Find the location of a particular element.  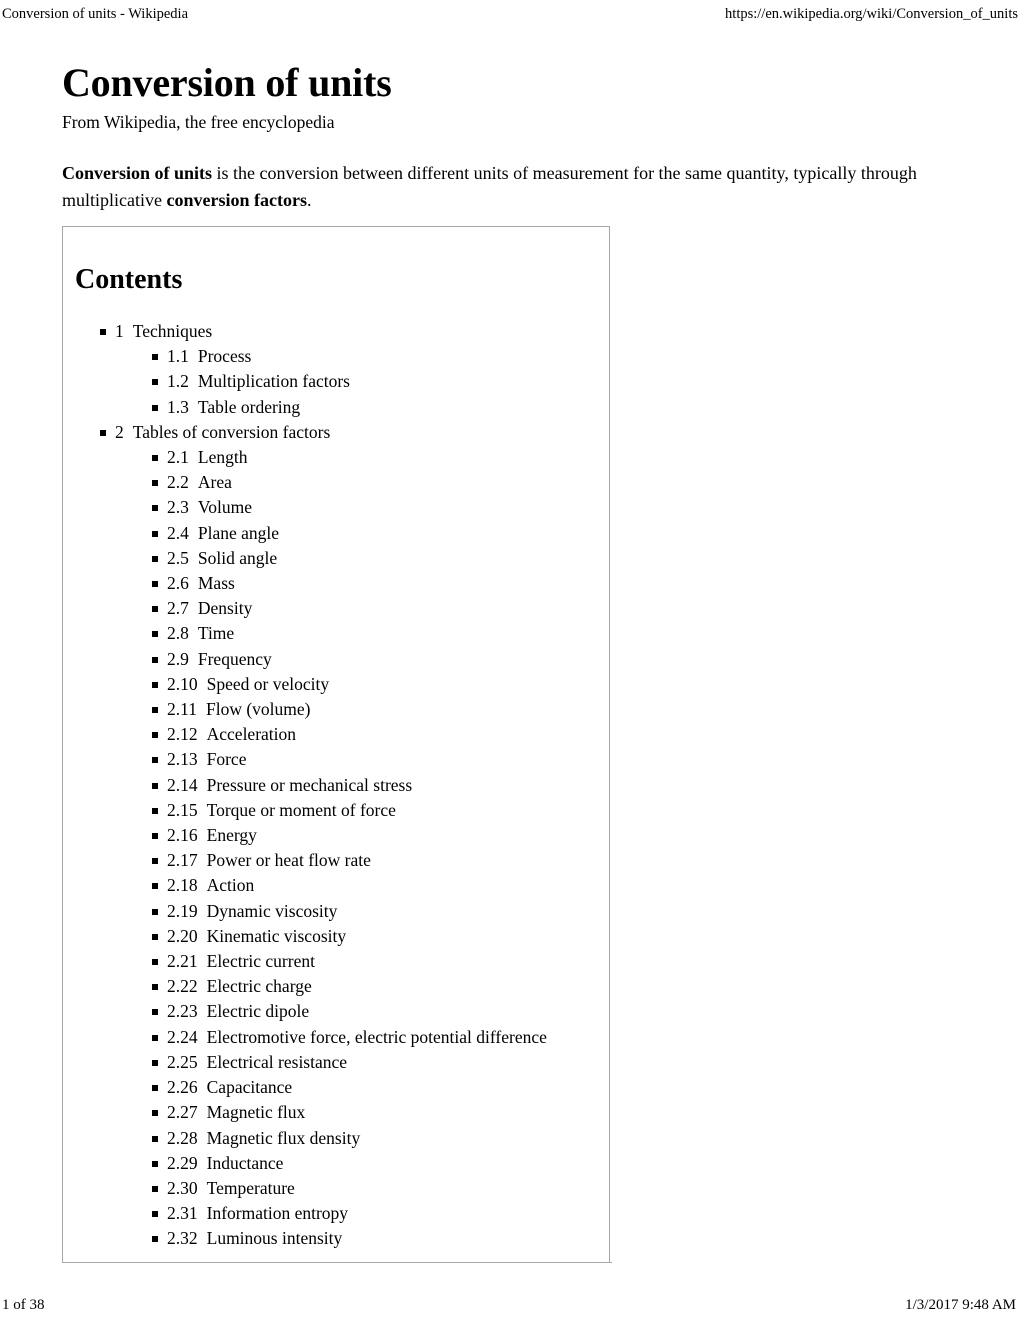

toc-item-number: 2.20 is located at coordinates (182, 935).